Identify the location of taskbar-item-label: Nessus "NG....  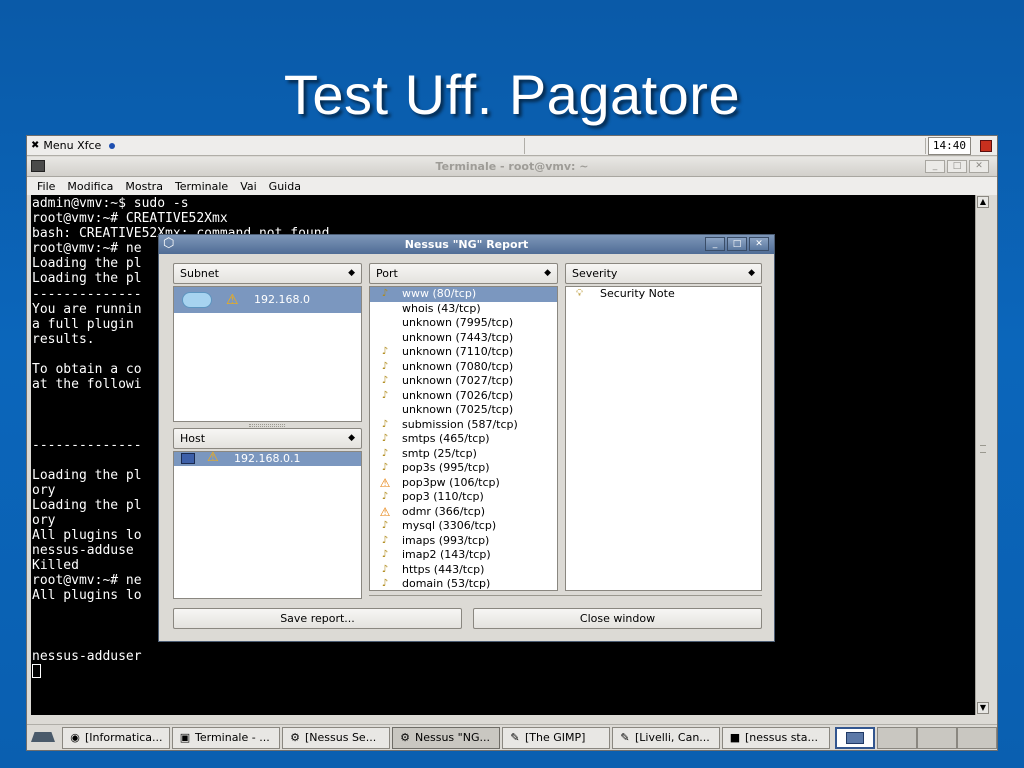
(452, 737).